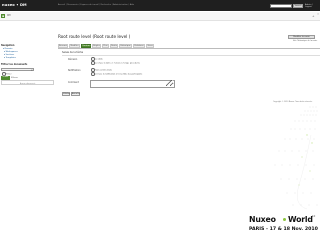  Describe the element at coordinates (312, 6) in the screenshot. I see `user-links: Admin | Logout` at that location.